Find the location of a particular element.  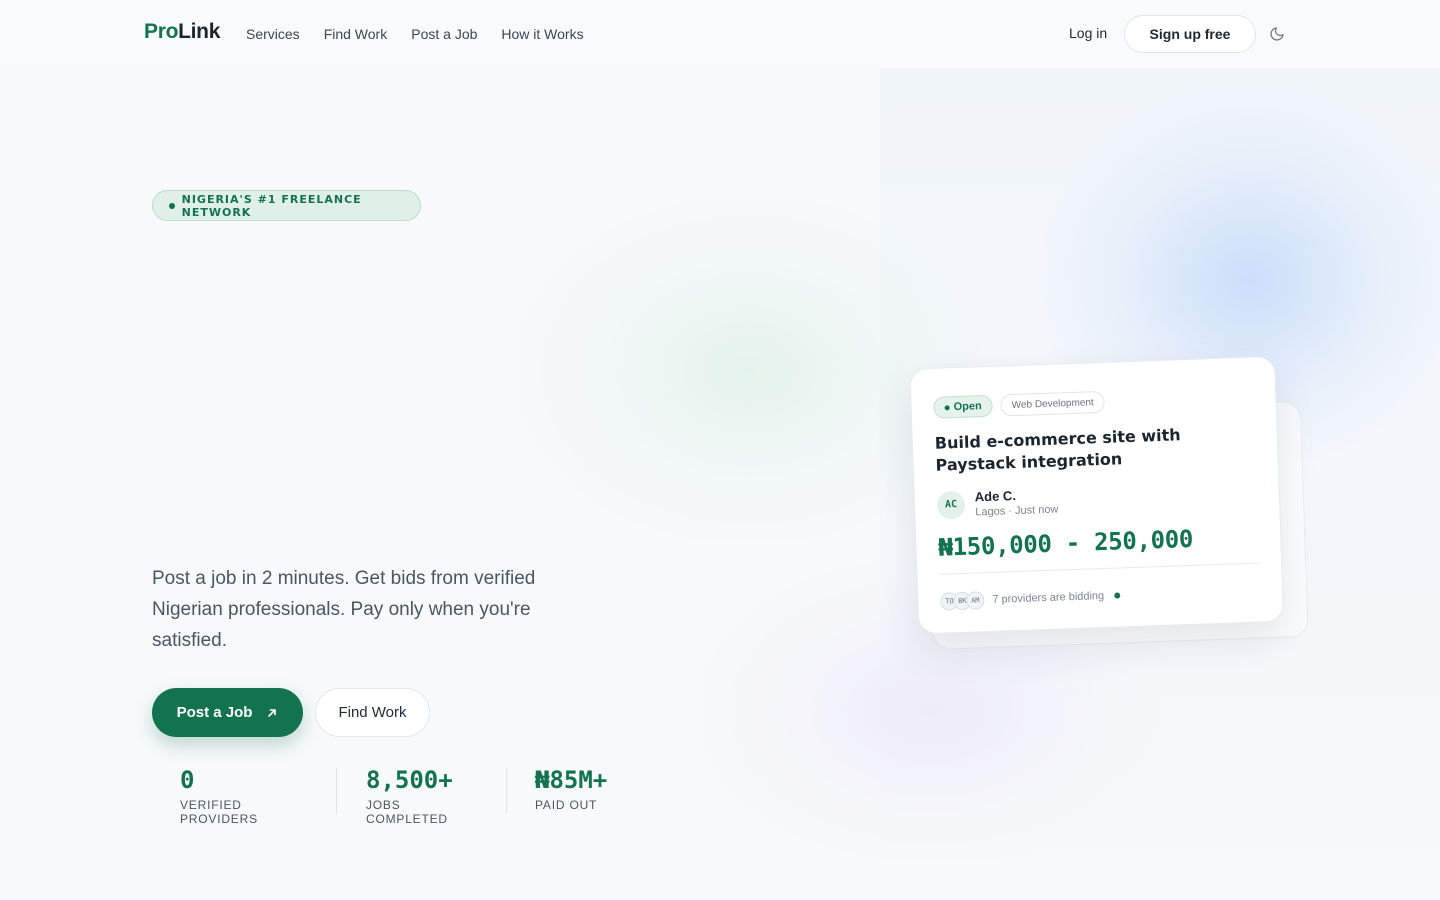

live-indicator is located at coordinates (1117, 595).